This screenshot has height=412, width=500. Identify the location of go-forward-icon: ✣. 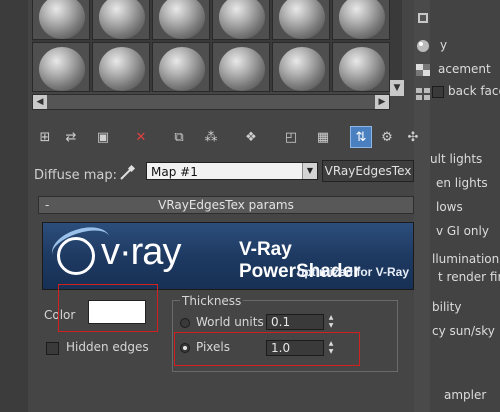
(413, 137).